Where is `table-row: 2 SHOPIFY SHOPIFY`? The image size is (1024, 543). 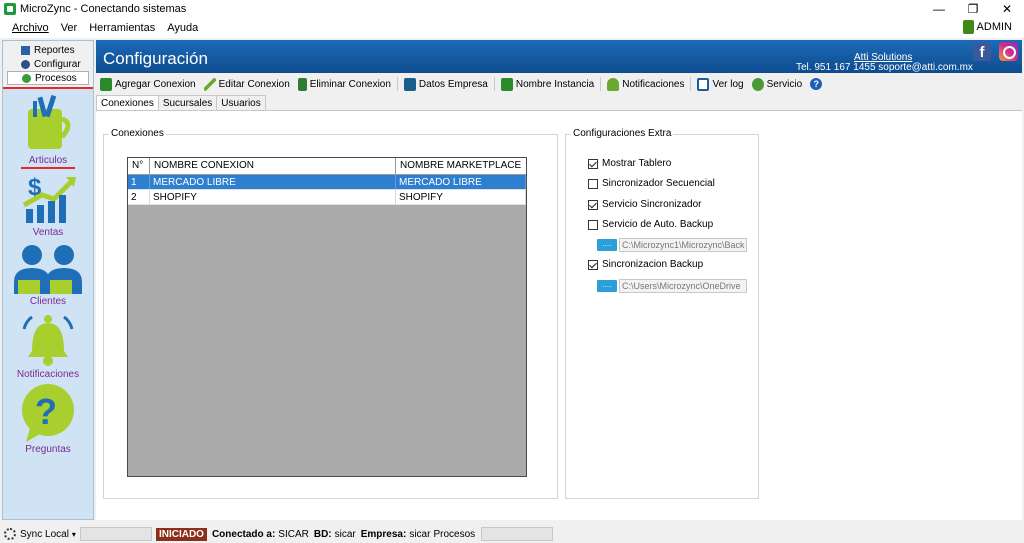
table-row: 2 SHOPIFY SHOPIFY is located at coordinates (327, 197).